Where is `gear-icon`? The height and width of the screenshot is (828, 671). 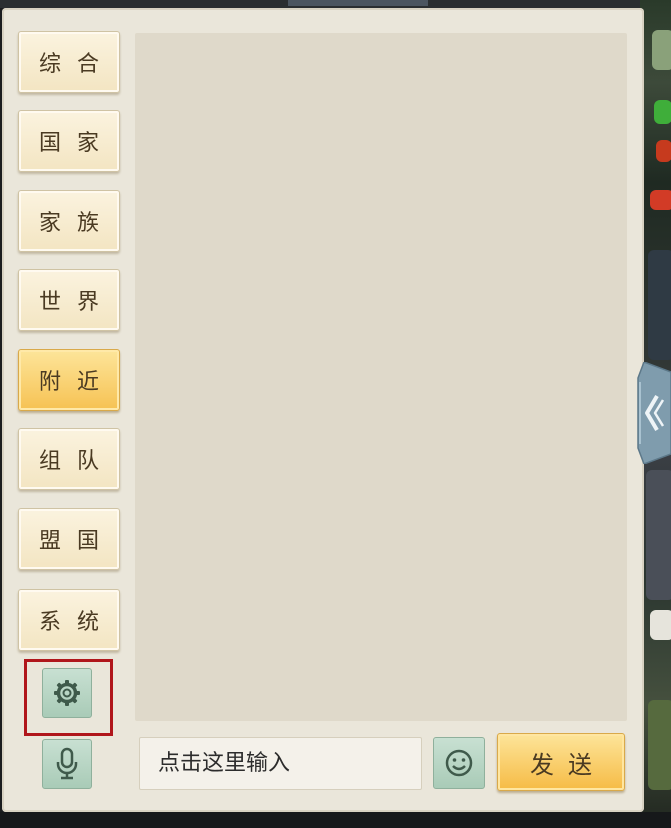
gear-icon is located at coordinates (67, 693).